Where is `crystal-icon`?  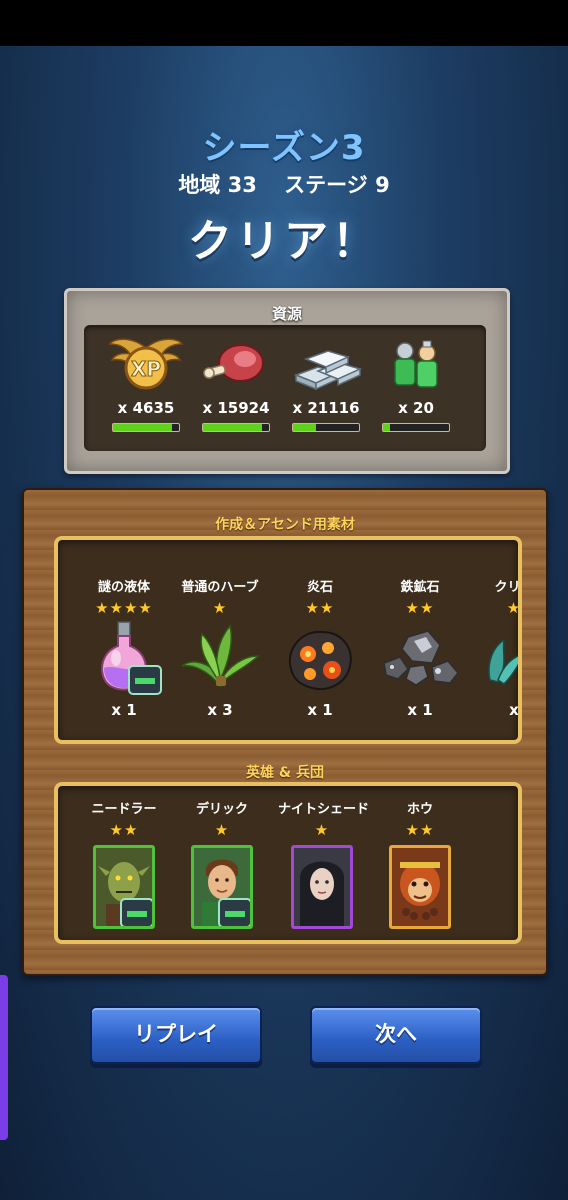
crystal-icon is located at coordinates (494, 658).